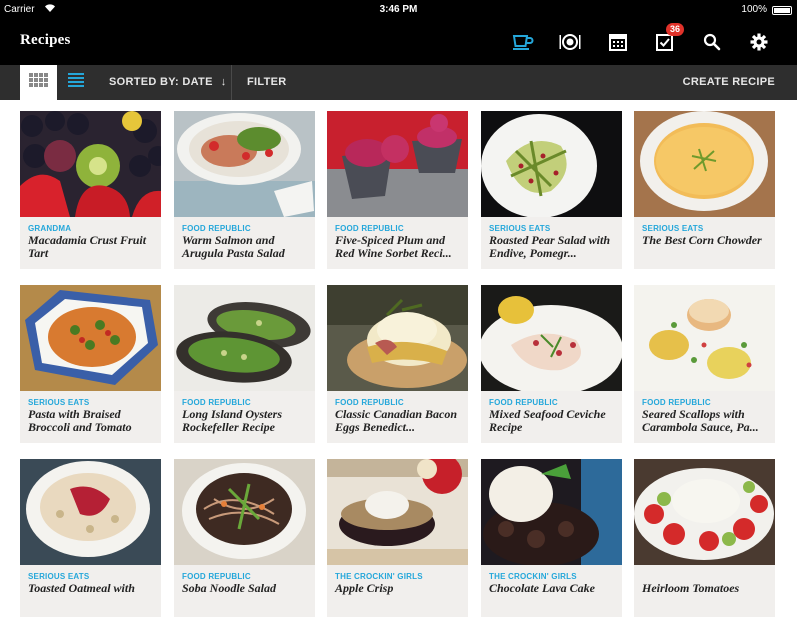 Image resolution: width=797 pixels, height=617 pixels. What do you see at coordinates (398, 82) in the screenshot?
I see `toolbar: SORTED BY: DATE ↓ FILTER CREATE RECIPE` at bounding box center [398, 82].